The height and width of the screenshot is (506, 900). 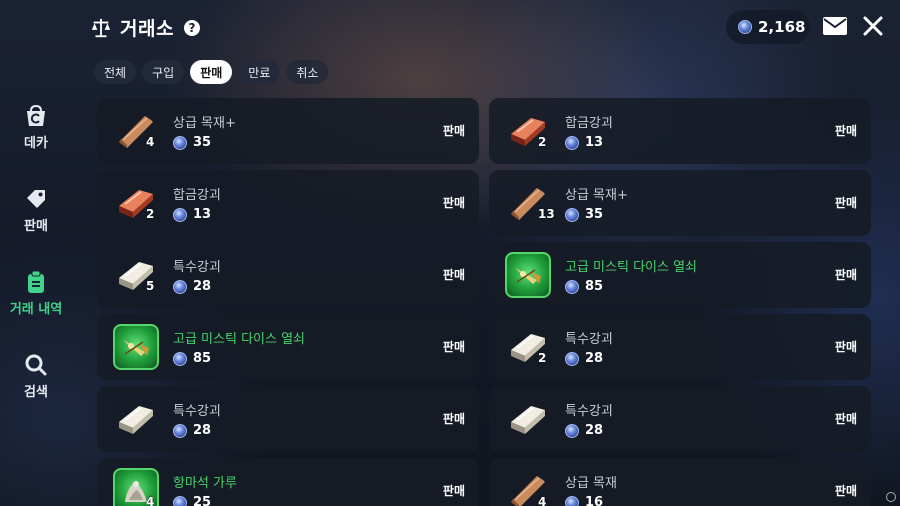 I want to click on scale-icon, so click(x=101, y=27).